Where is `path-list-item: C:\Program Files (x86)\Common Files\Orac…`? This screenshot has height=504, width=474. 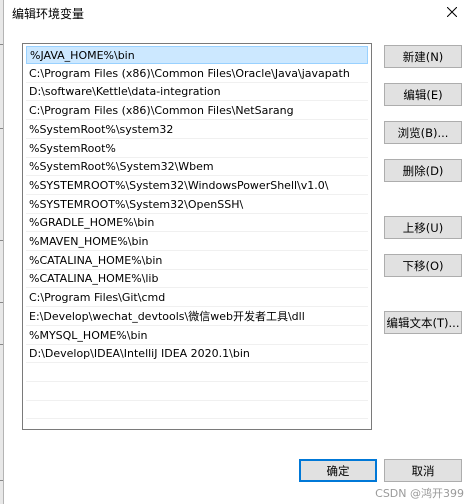 path-list-item: C:\Program Files (x86)\Common Files\Orac… is located at coordinates (197, 74).